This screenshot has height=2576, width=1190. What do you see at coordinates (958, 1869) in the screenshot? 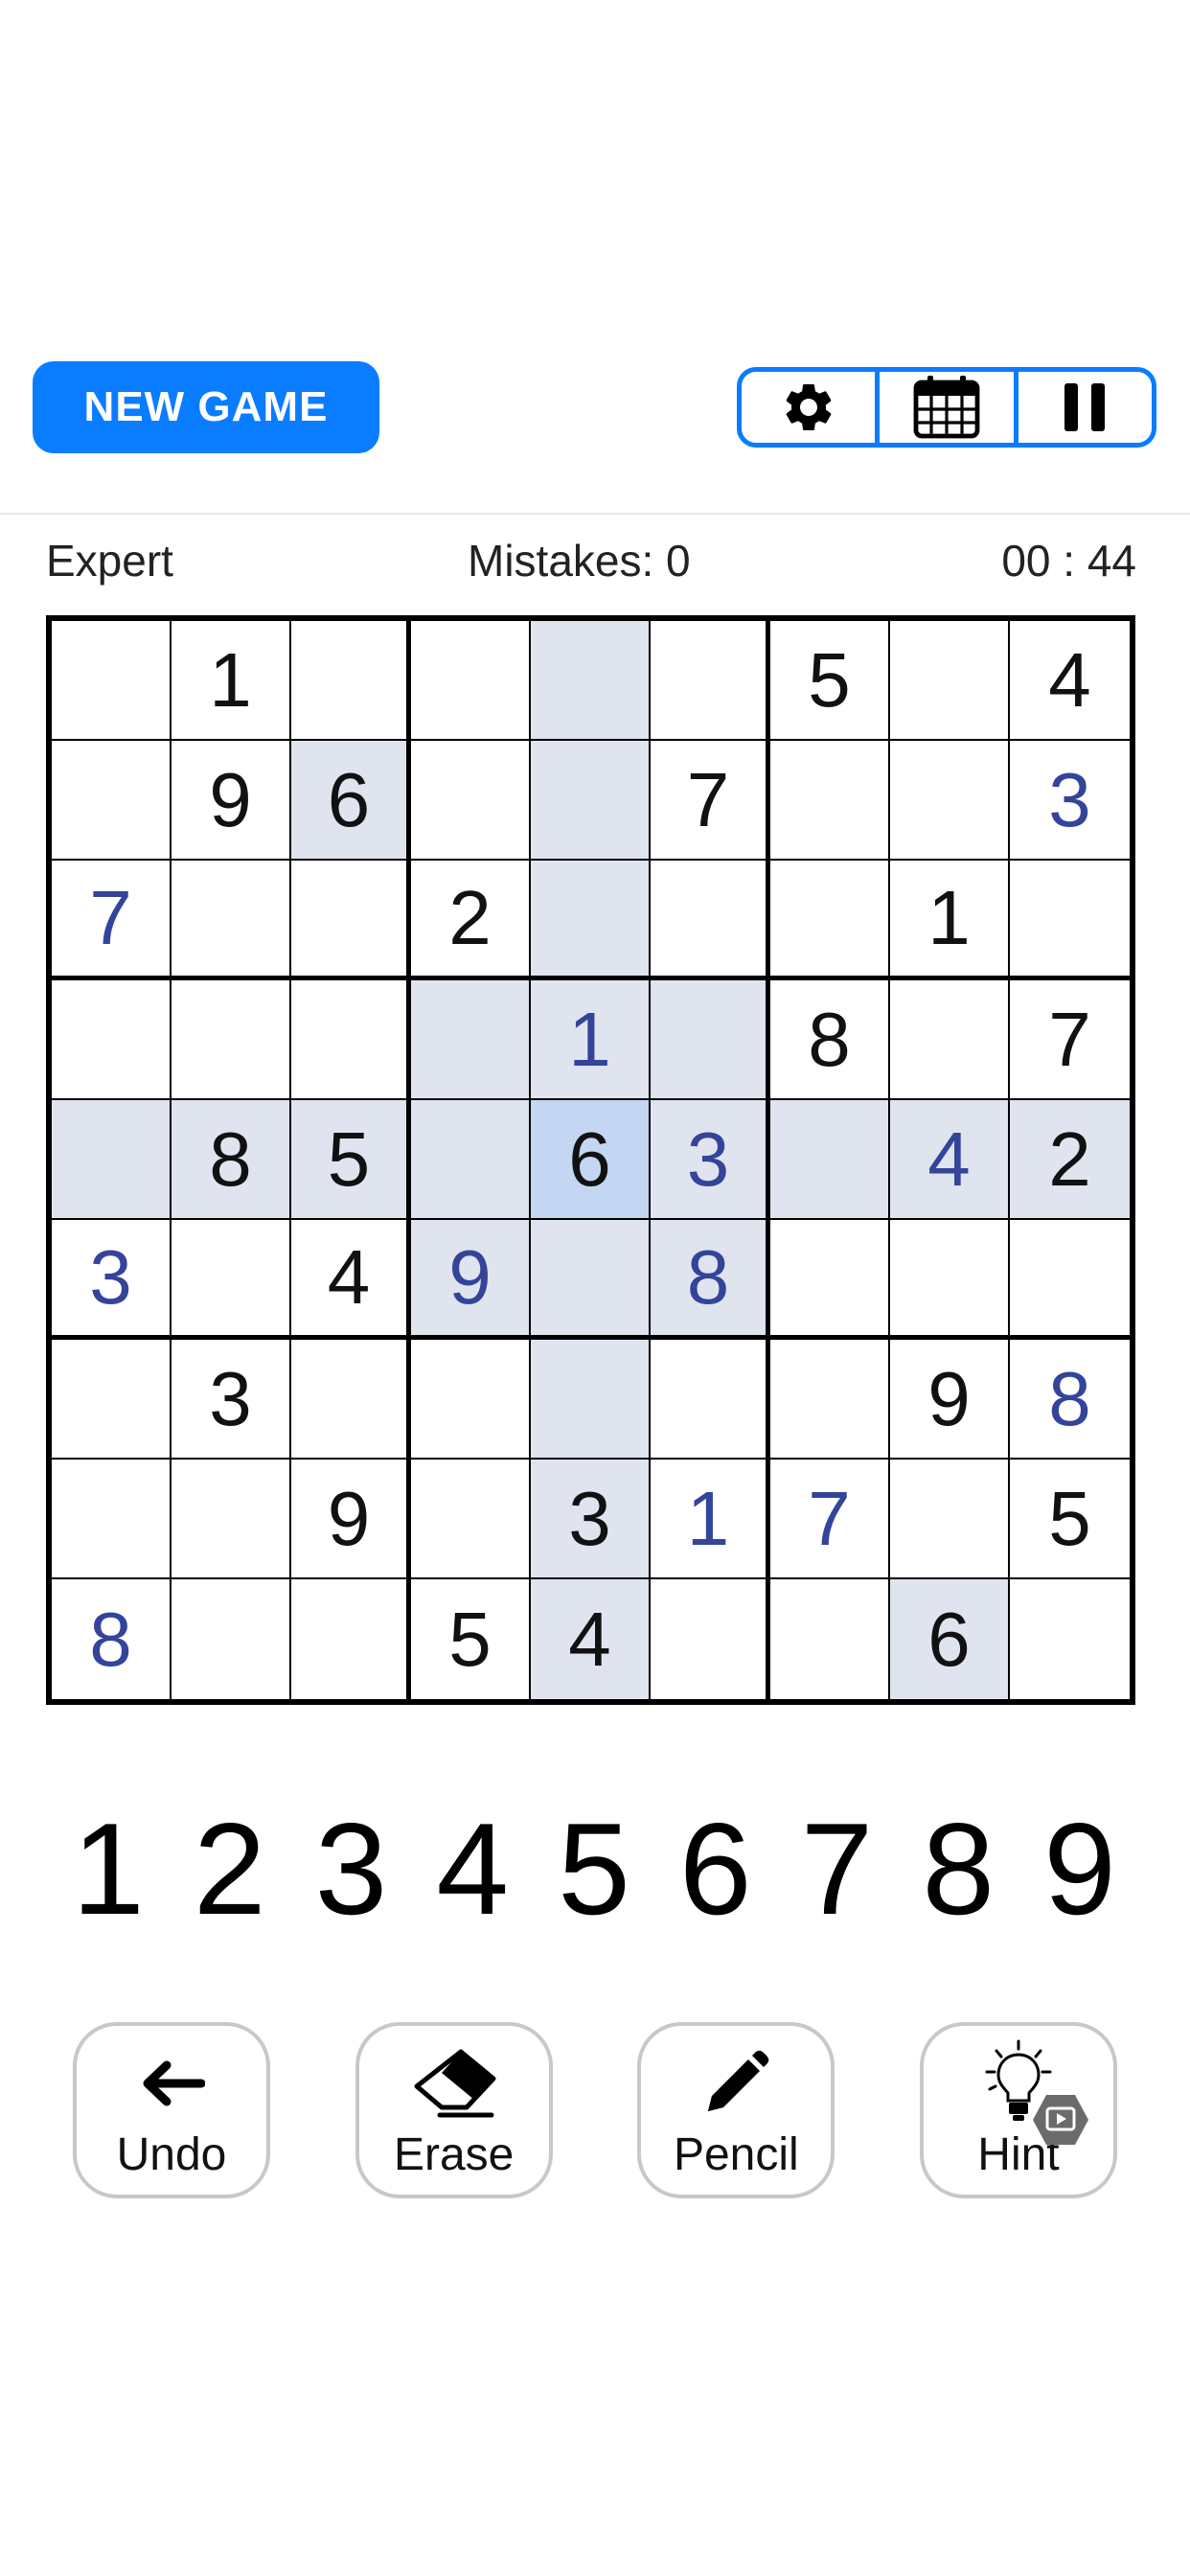
I see `number-key-8: 8` at bounding box center [958, 1869].